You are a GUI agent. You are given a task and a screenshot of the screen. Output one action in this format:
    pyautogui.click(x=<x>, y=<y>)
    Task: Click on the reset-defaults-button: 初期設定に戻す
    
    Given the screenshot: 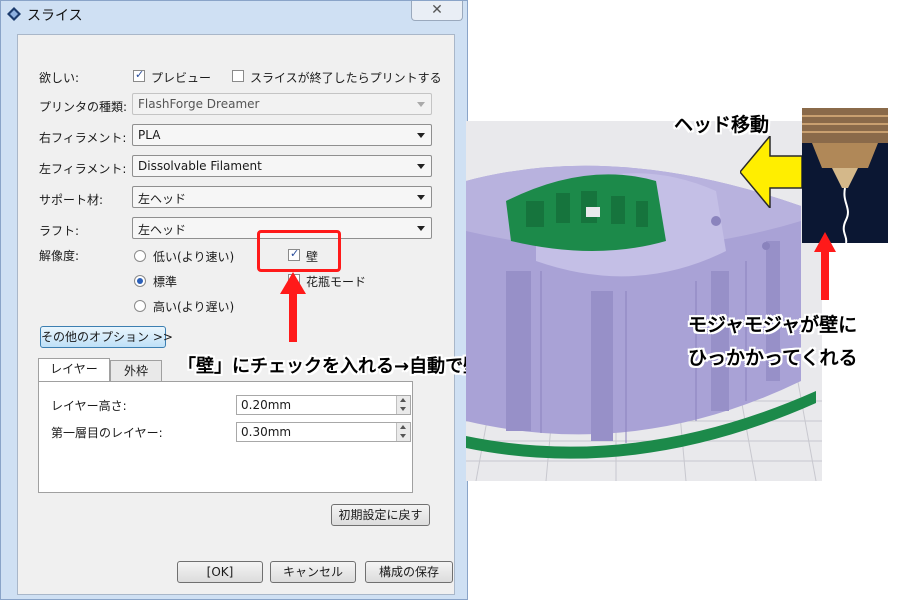 What is the action you would take?
    pyautogui.click(x=380, y=515)
    